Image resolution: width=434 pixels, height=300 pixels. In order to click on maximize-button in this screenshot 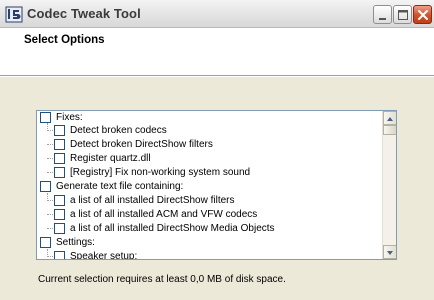, I will do `click(402, 14)`.